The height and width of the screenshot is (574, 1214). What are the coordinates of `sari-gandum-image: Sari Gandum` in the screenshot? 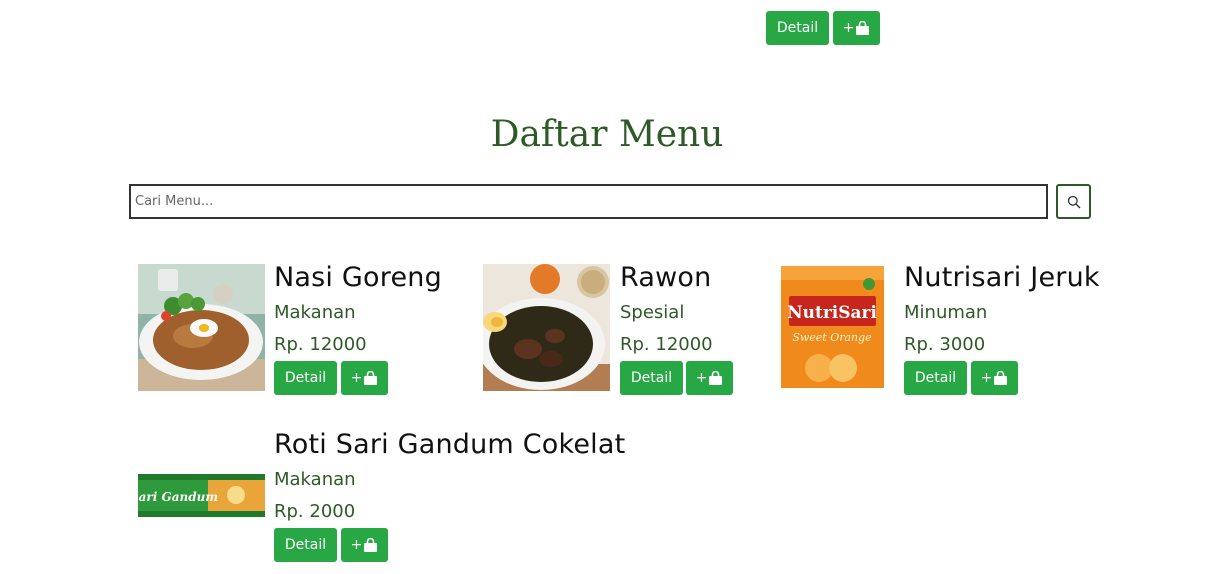 It's located at (201, 495).